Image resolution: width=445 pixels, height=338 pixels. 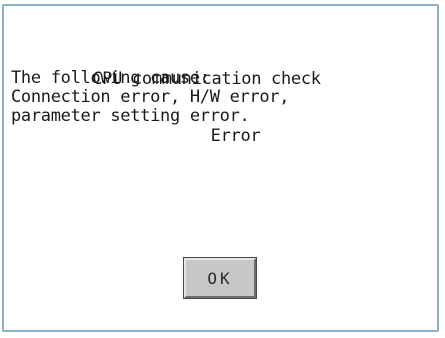 I want to click on ok-button: OK, so click(x=220, y=278).